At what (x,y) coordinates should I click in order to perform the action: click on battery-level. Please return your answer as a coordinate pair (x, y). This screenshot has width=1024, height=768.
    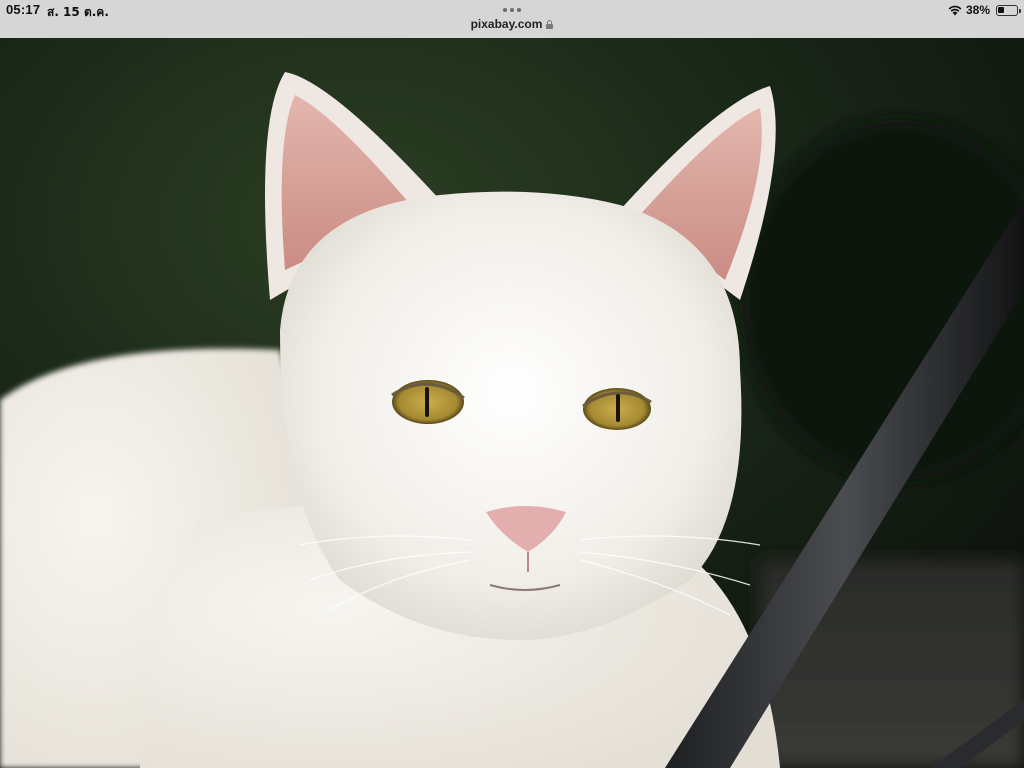
    Looking at the image, I should click on (1001, 9).